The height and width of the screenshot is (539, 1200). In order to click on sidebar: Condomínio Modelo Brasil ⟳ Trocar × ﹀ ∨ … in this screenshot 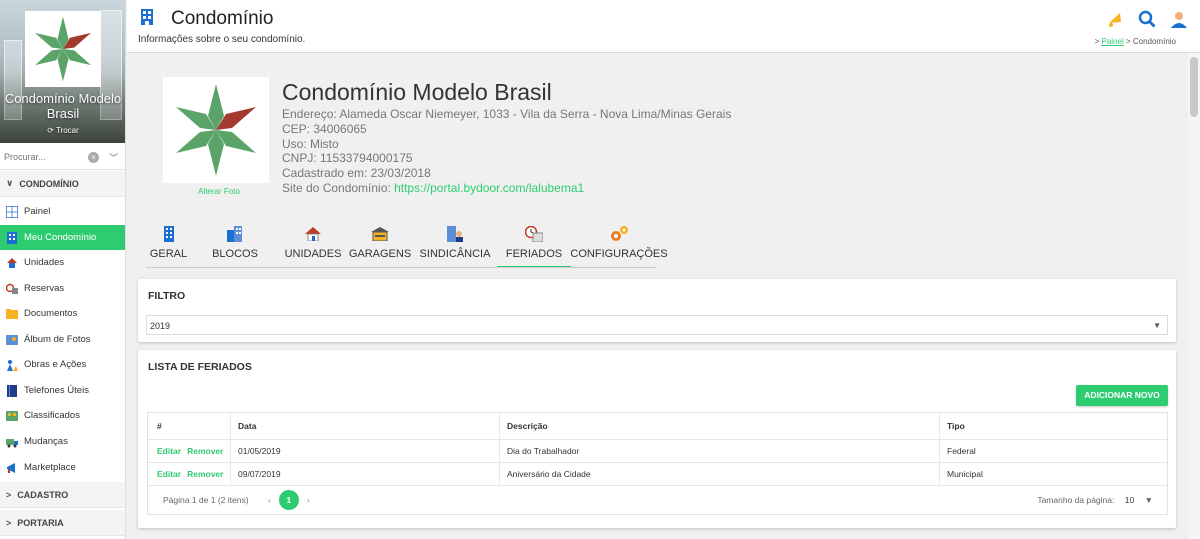, I will do `click(63, 269)`.